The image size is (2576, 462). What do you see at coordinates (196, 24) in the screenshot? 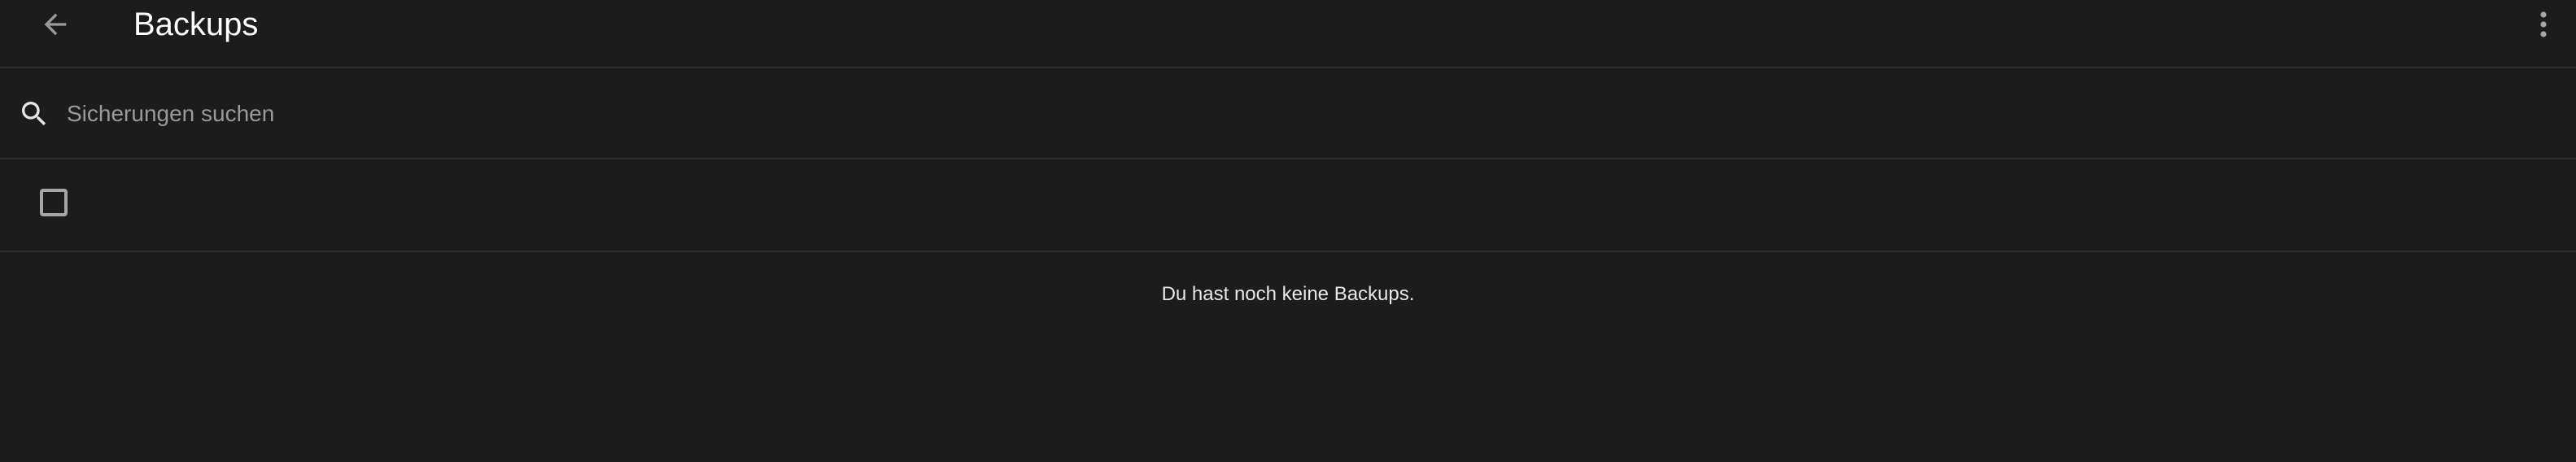
I see `page-title: Backups` at bounding box center [196, 24].